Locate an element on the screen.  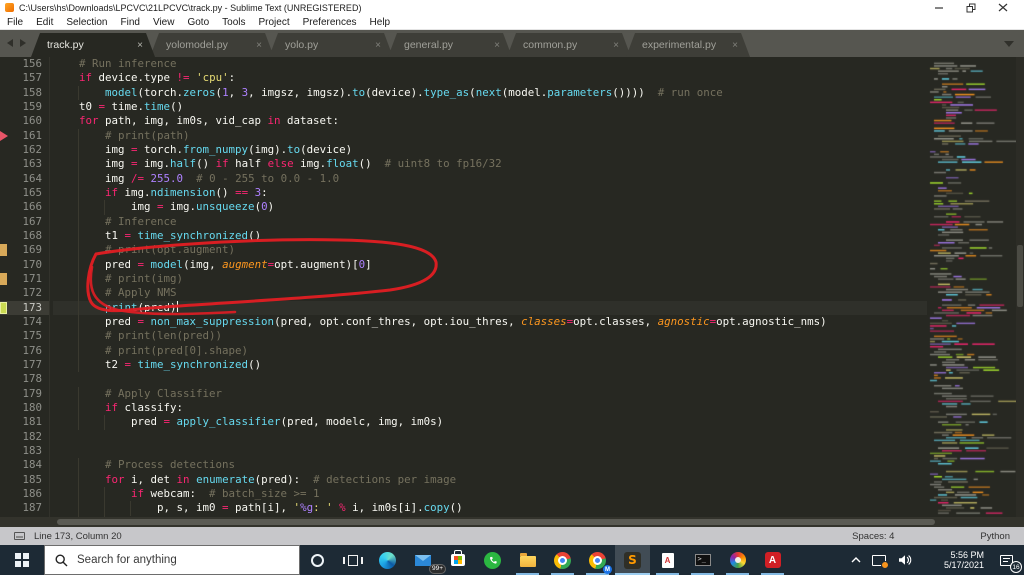
code-line-175: # print(len(pred)) is located at coordinates (490, 336).